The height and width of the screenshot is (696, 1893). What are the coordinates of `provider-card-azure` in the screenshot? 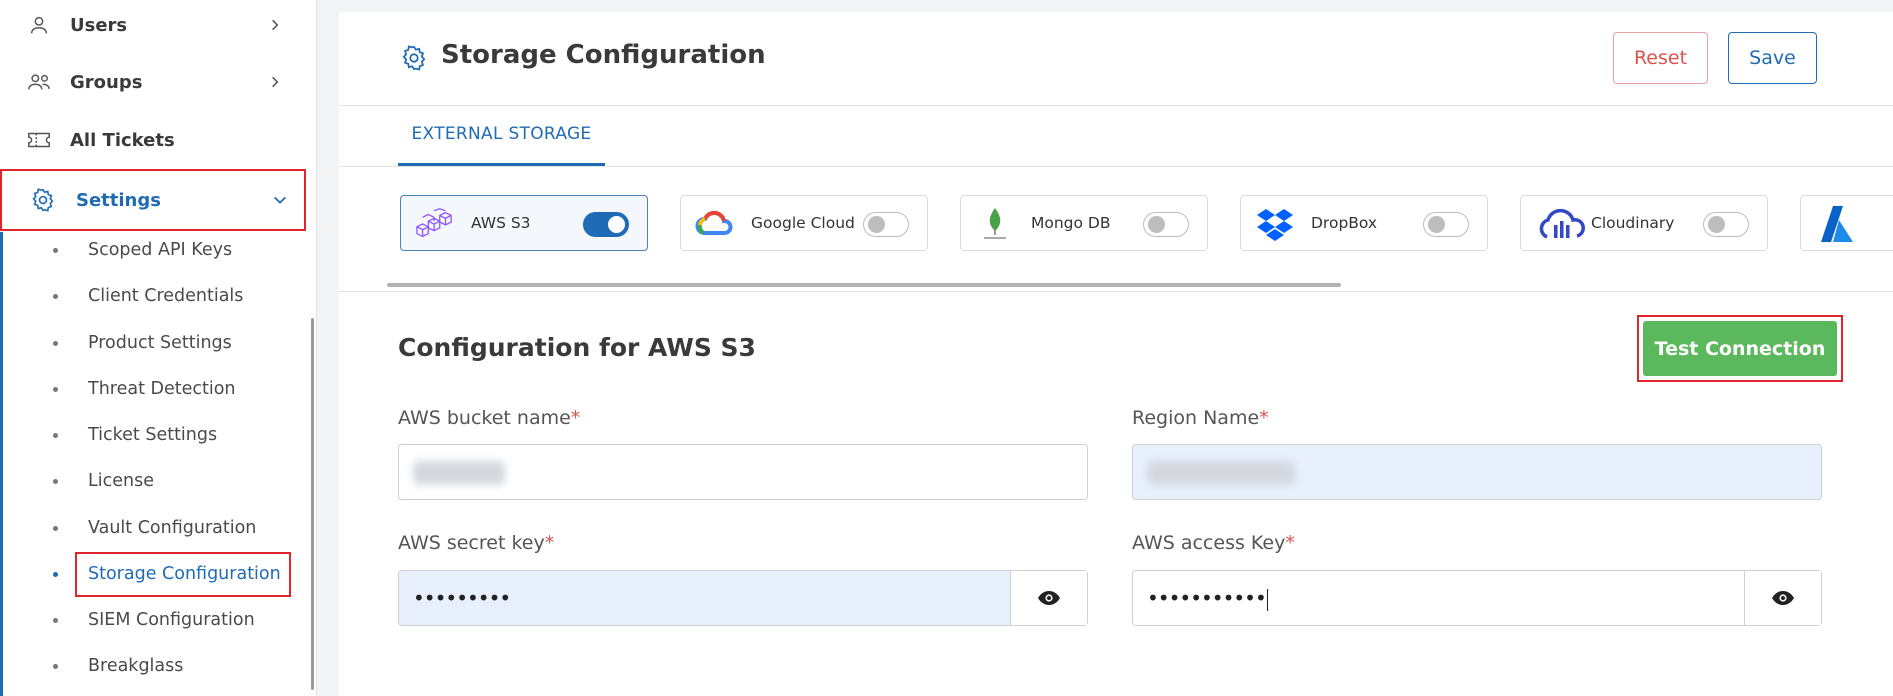 It's located at (1846, 223).